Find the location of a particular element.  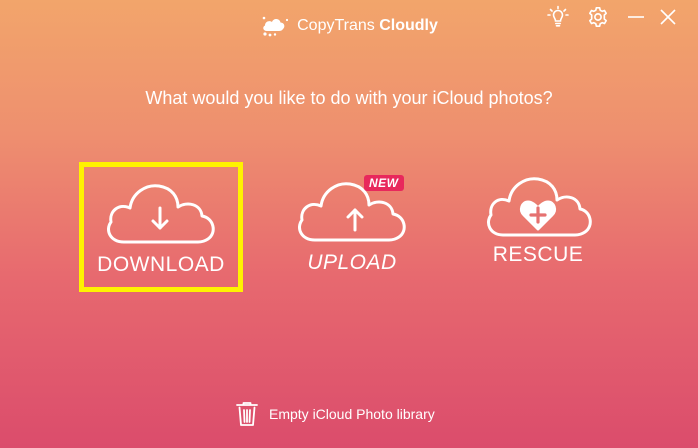

brand-name: Cloudly is located at coordinates (408, 25).